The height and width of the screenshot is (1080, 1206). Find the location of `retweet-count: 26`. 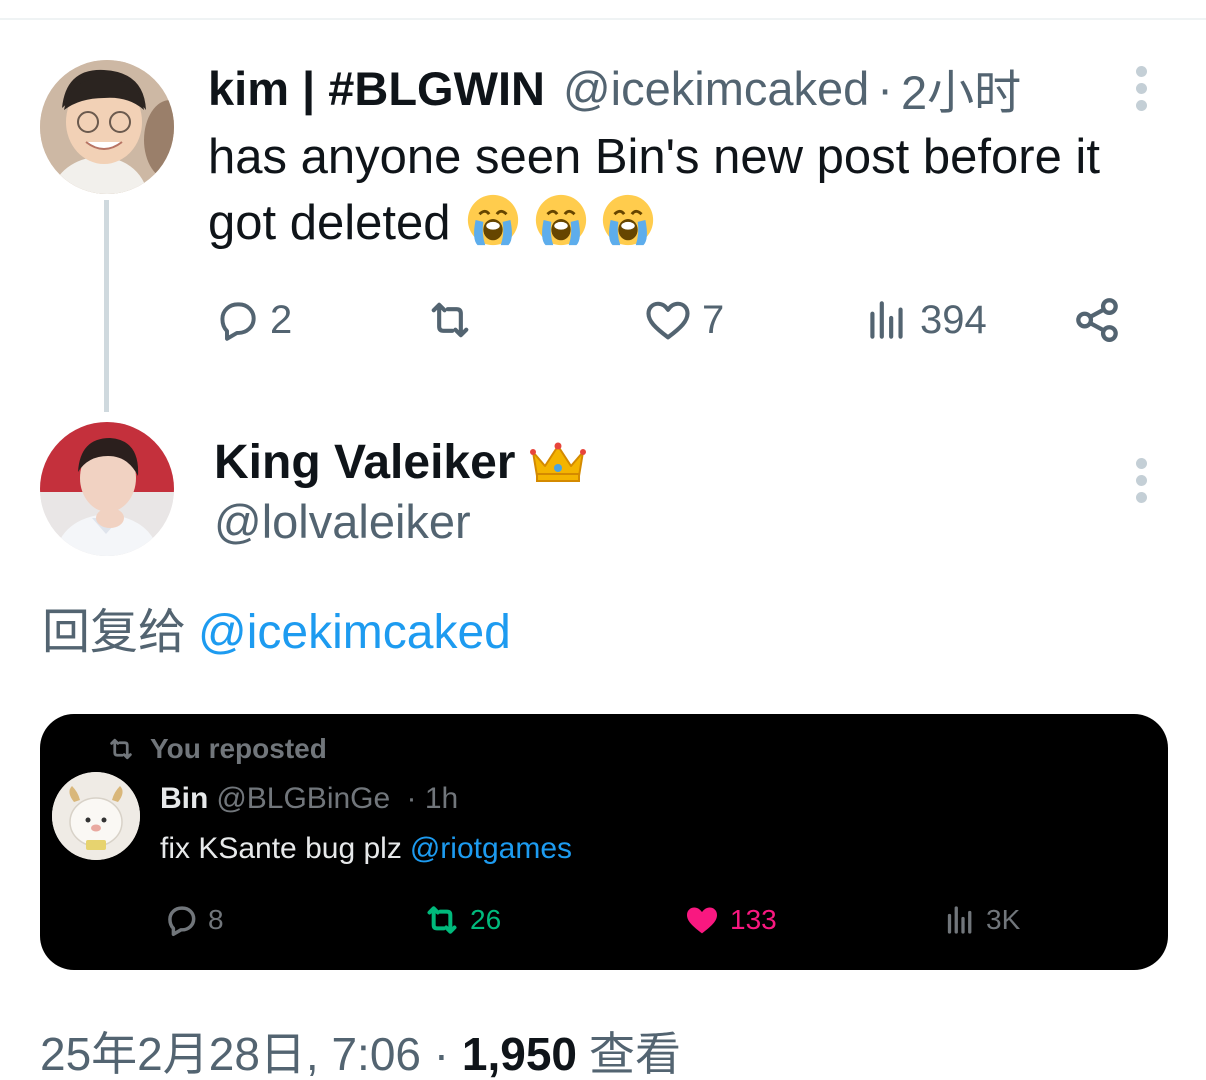

retweet-count: 26 is located at coordinates (486, 919).